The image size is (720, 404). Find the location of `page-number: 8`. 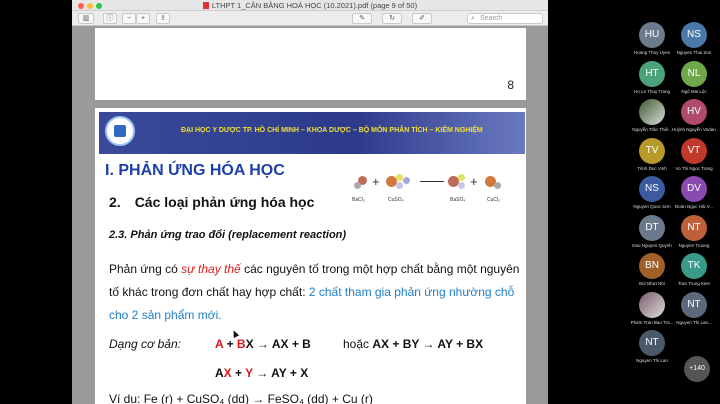

page-number: 8 is located at coordinates (510, 85).